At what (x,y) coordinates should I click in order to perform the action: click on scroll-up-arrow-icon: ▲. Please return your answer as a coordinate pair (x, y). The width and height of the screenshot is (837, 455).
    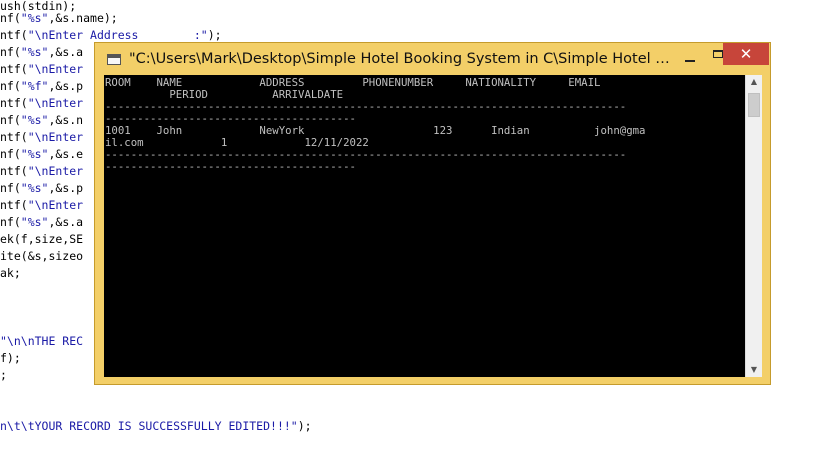
    Looking at the image, I should click on (754, 82).